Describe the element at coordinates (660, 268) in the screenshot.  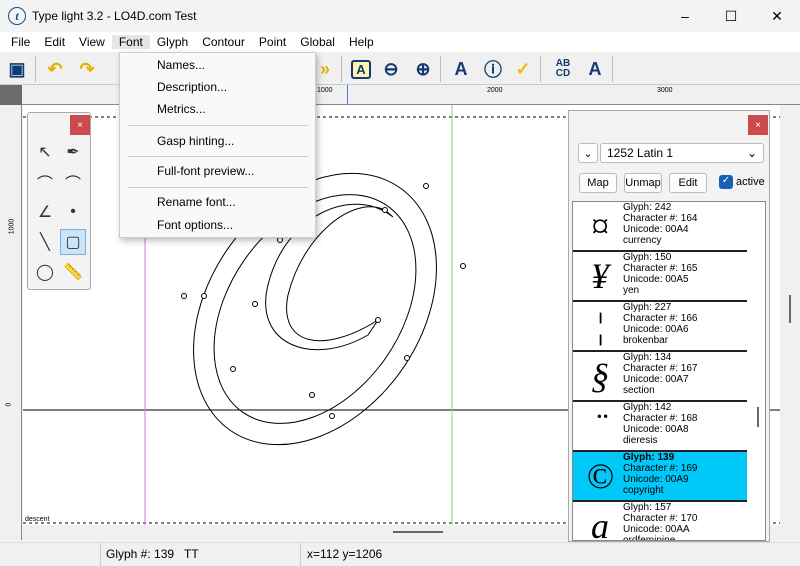
I see `character-number: Character #: 165` at that location.